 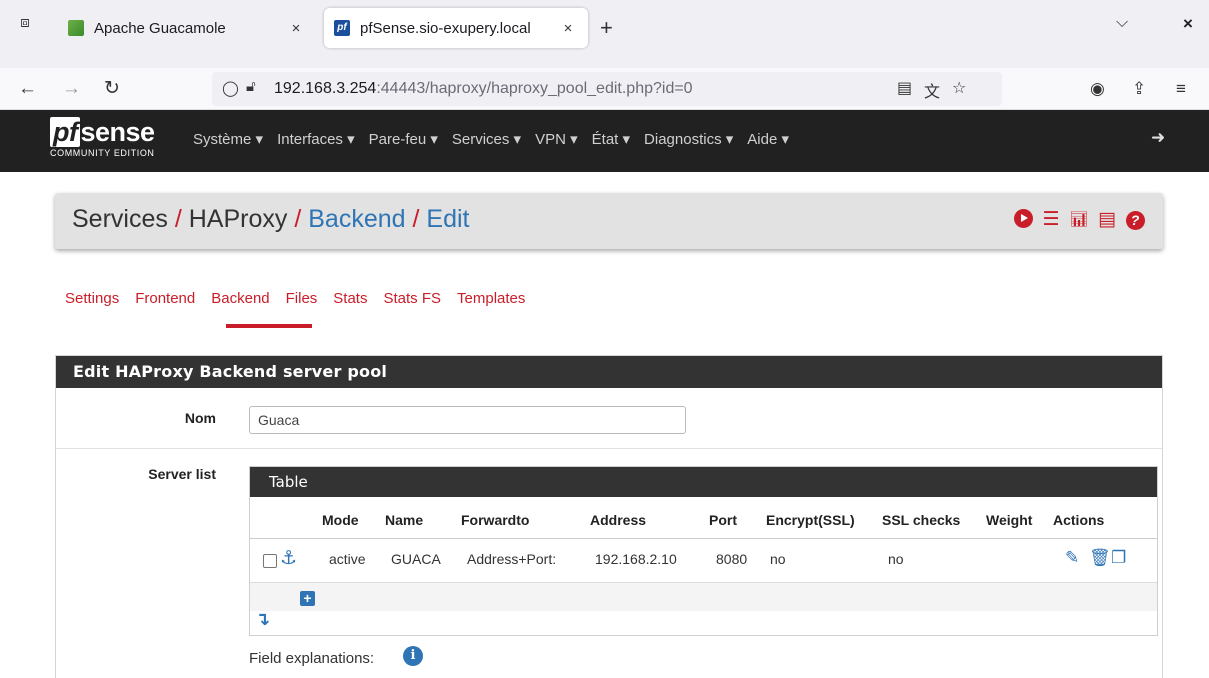 I want to click on breadcrumb: Services / HAProxy / Backend / Edit, so click(x=270, y=219).